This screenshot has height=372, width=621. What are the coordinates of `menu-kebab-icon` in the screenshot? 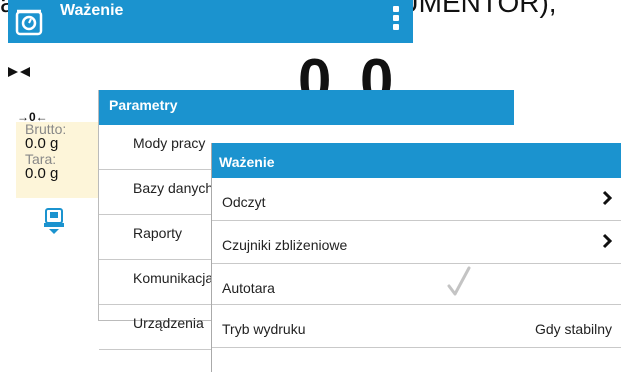 It's located at (396, 21).